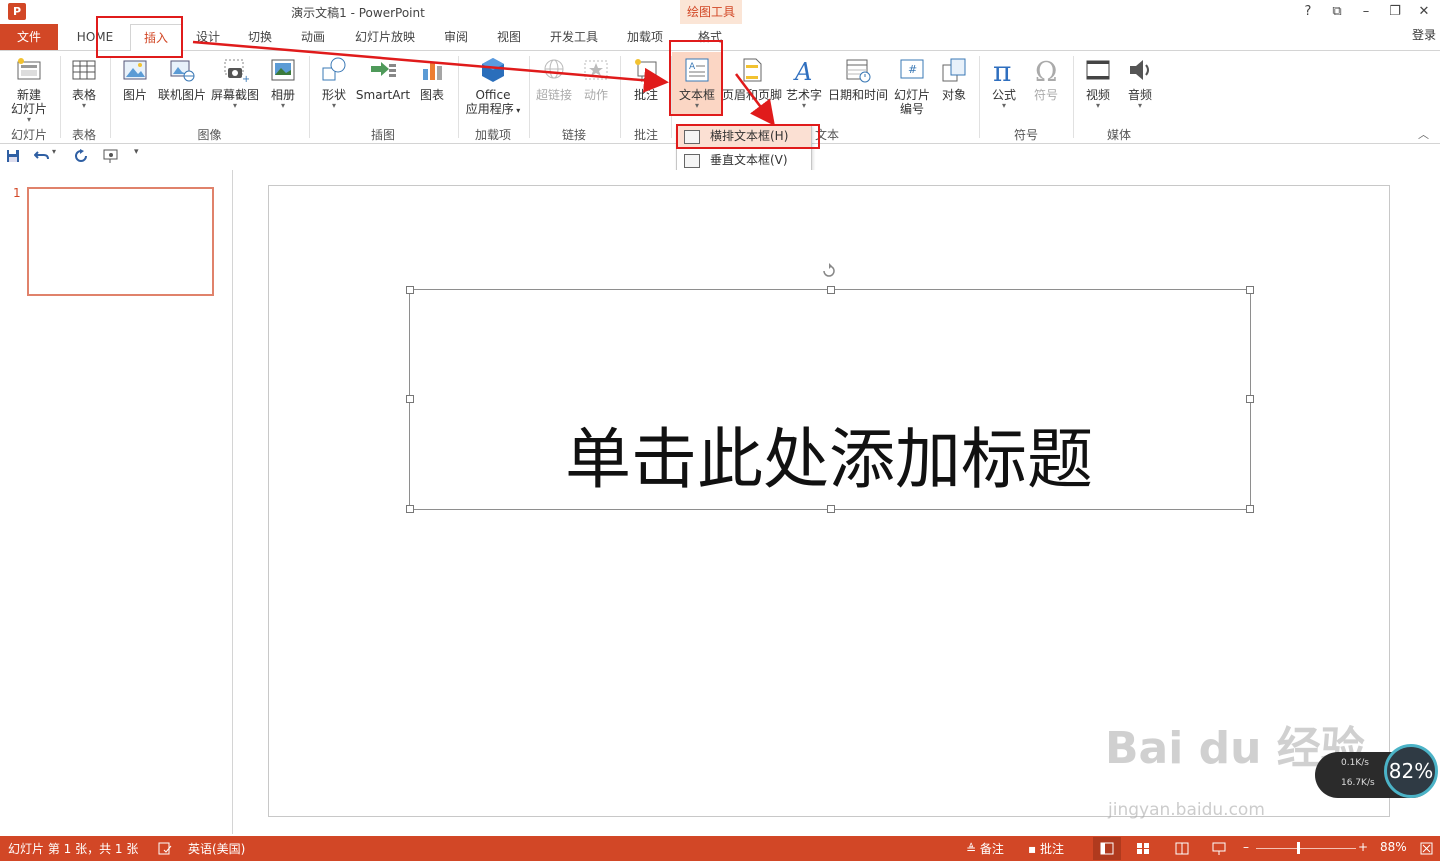  What do you see at coordinates (1426, 848) in the screenshot?
I see `fit-to-window-icon` at bounding box center [1426, 848].